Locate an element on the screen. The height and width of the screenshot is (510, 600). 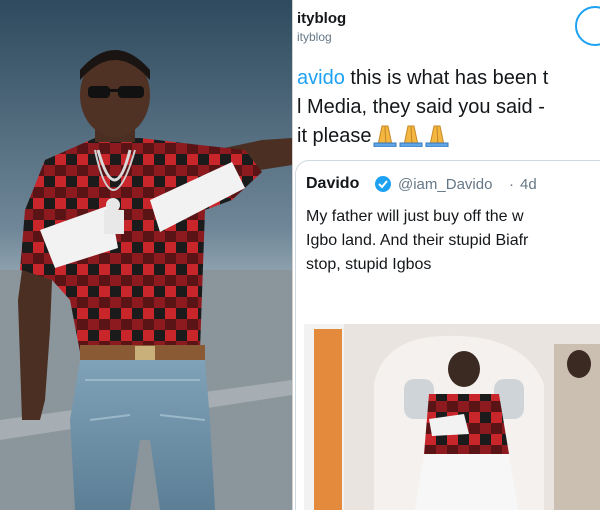
tweet-line-3: it please is located at coordinates (448, 139).